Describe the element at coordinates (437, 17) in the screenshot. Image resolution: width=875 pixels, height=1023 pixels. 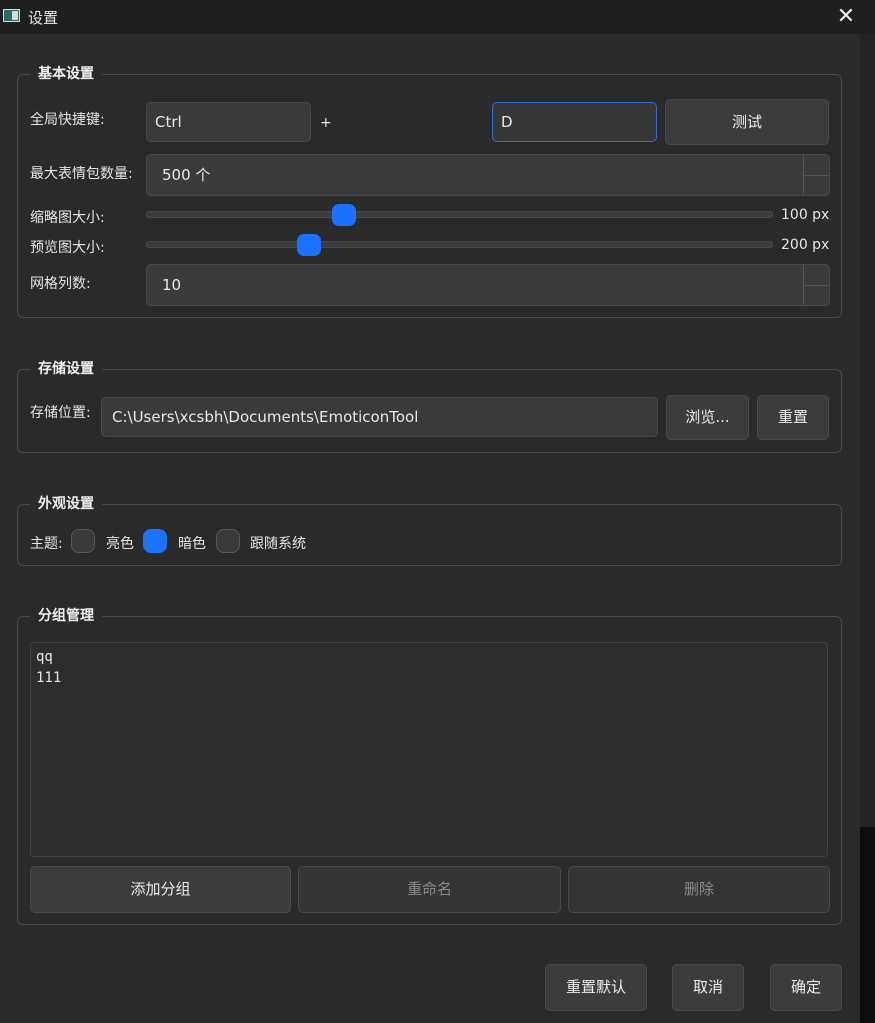
I see `title-bar: 设置 ✕` at that location.